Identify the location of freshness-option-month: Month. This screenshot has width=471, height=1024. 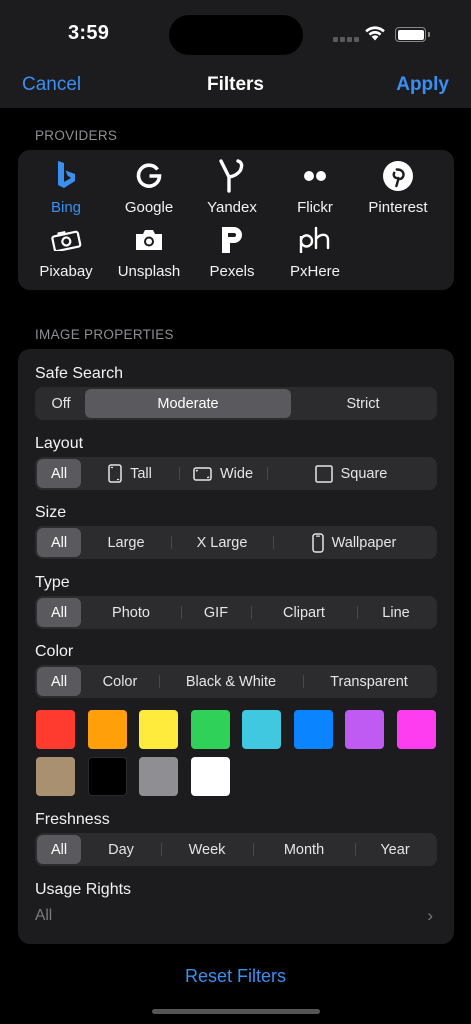
(304, 849).